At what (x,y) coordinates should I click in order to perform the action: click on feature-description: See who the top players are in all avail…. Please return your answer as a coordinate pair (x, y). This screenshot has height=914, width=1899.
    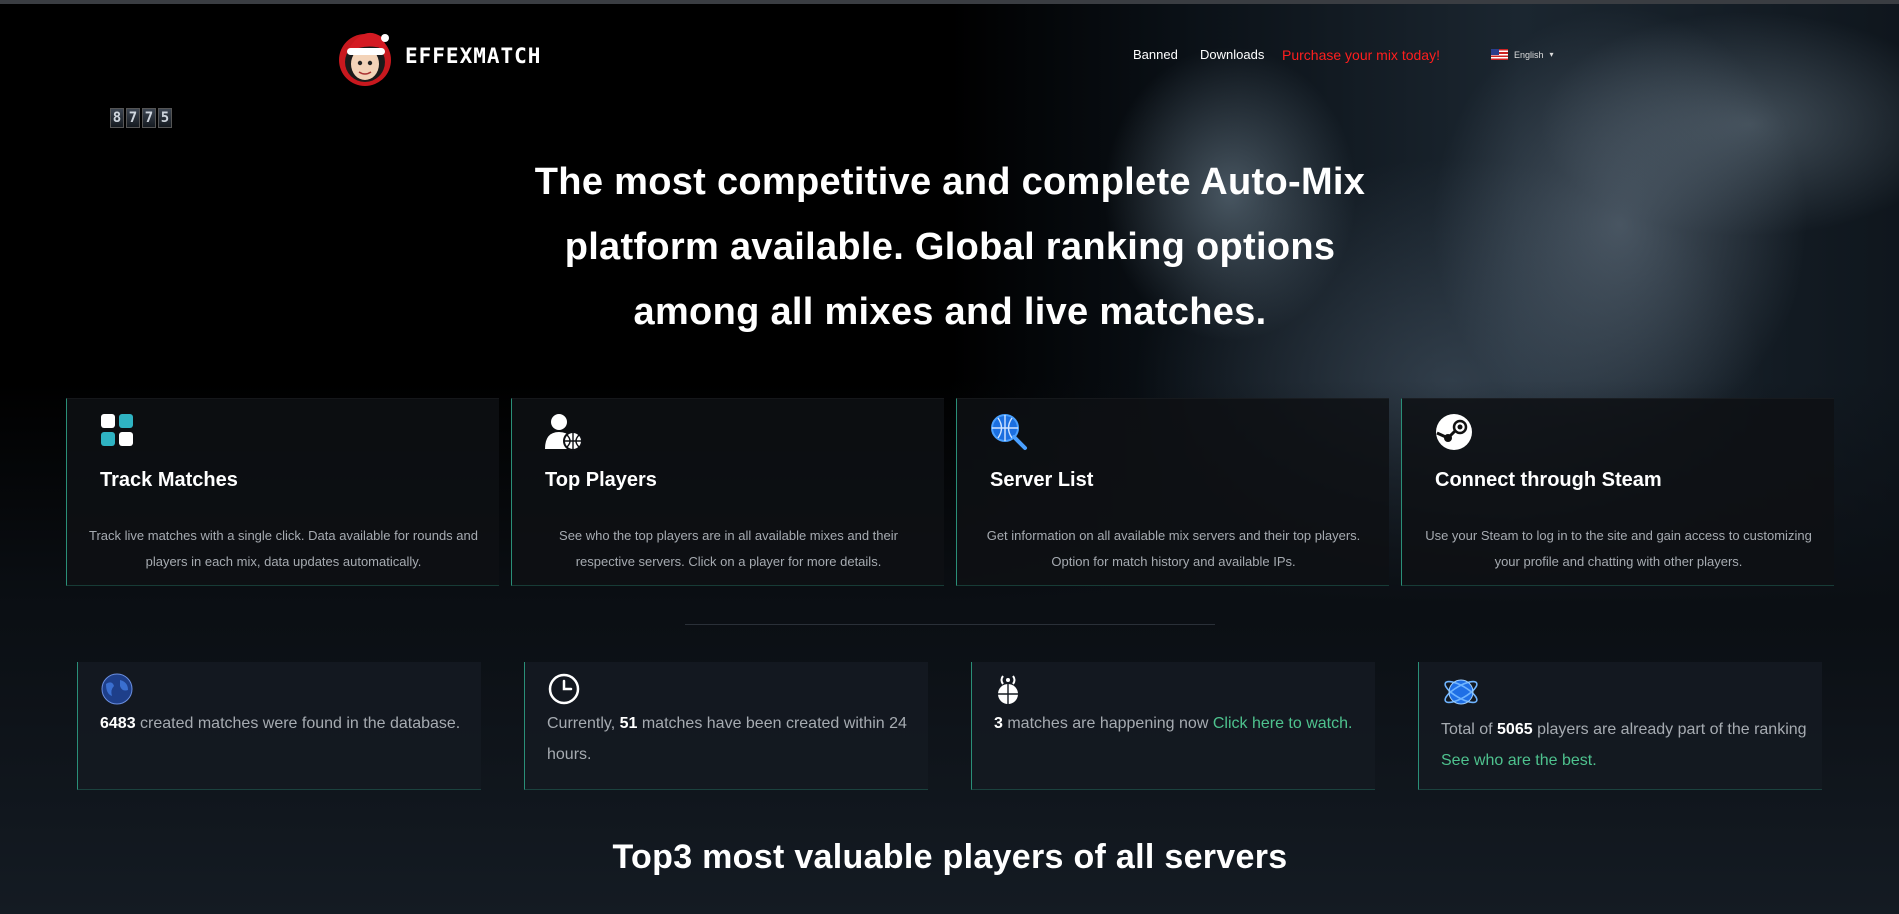
    Looking at the image, I should click on (728, 548).